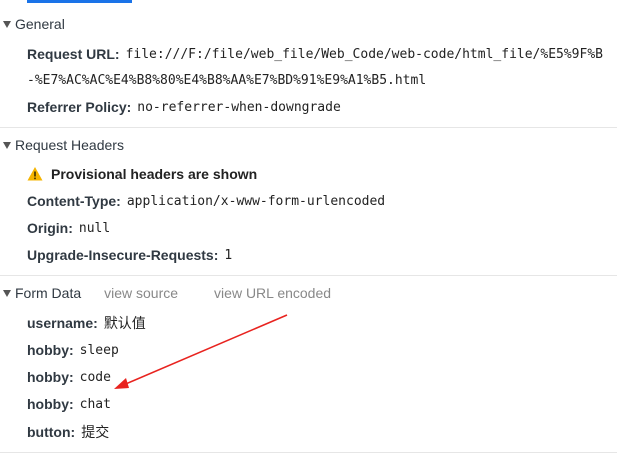 Image resolution: width=617 pixels, height=459 pixels. Describe the element at coordinates (69, 145) in the screenshot. I see `section-title-request-headers: Request Headers` at that location.